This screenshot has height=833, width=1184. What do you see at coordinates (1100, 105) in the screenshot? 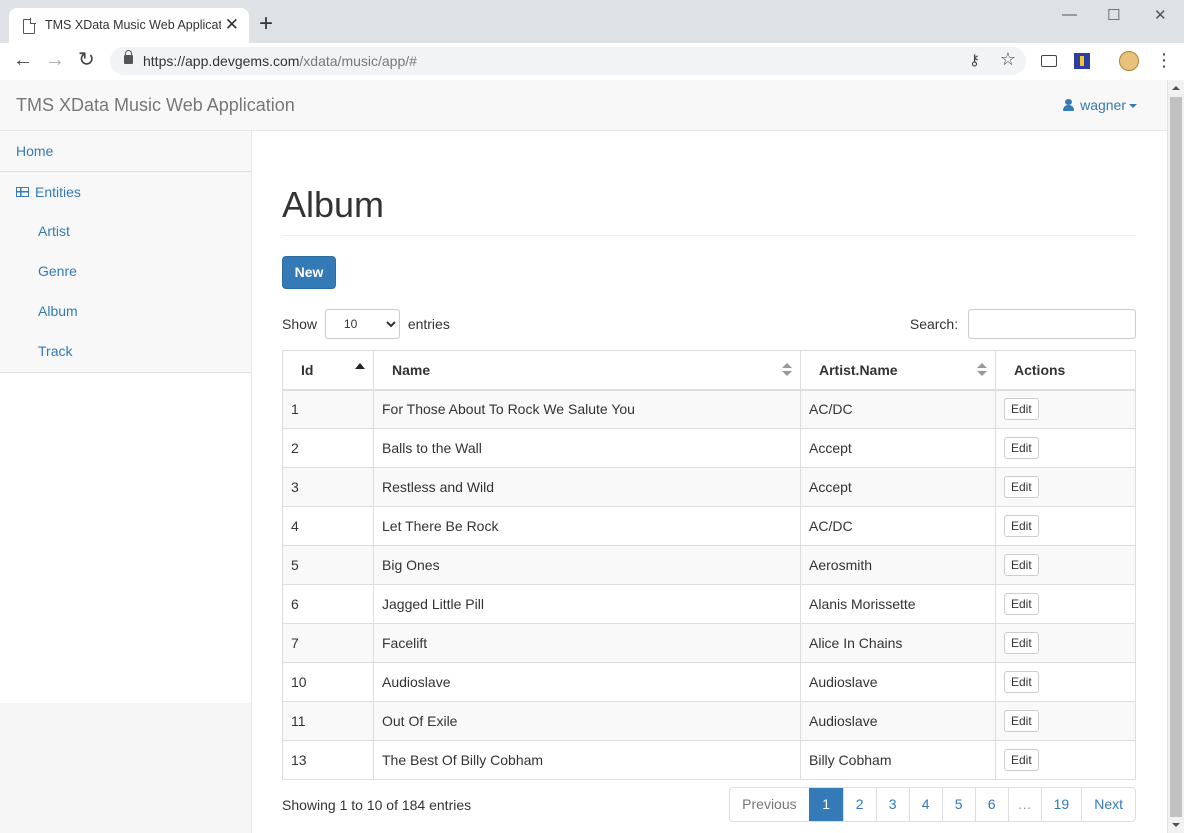
I see `user-menu: wagner` at bounding box center [1100, 105].